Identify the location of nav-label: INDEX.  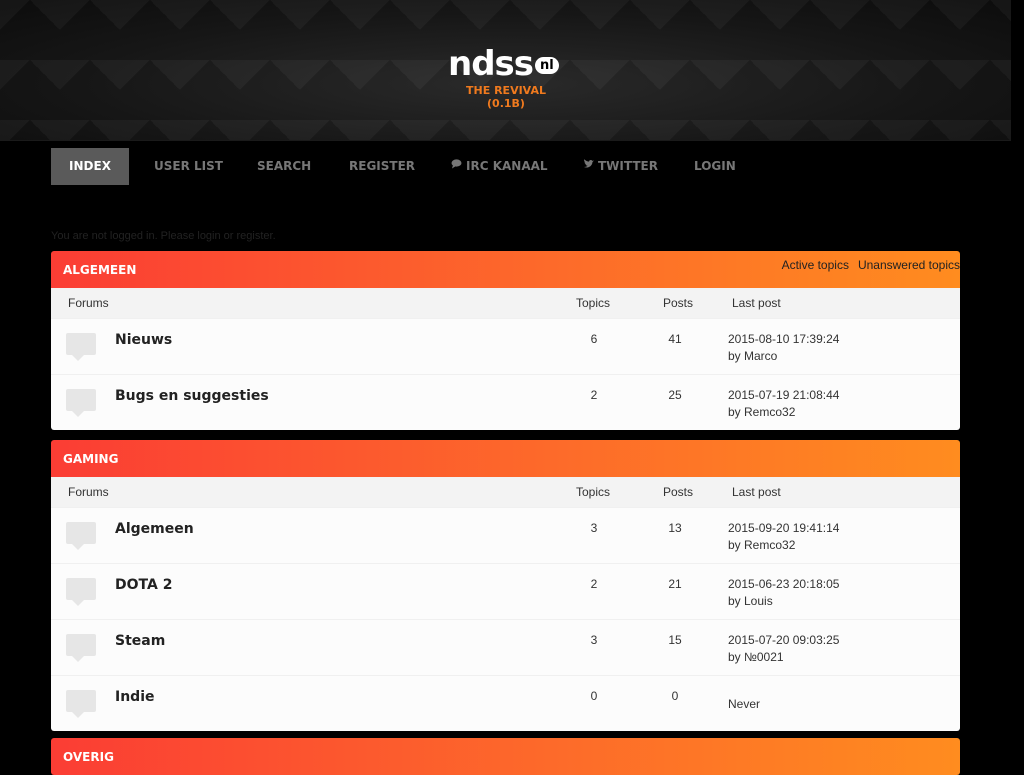
(90, 166).